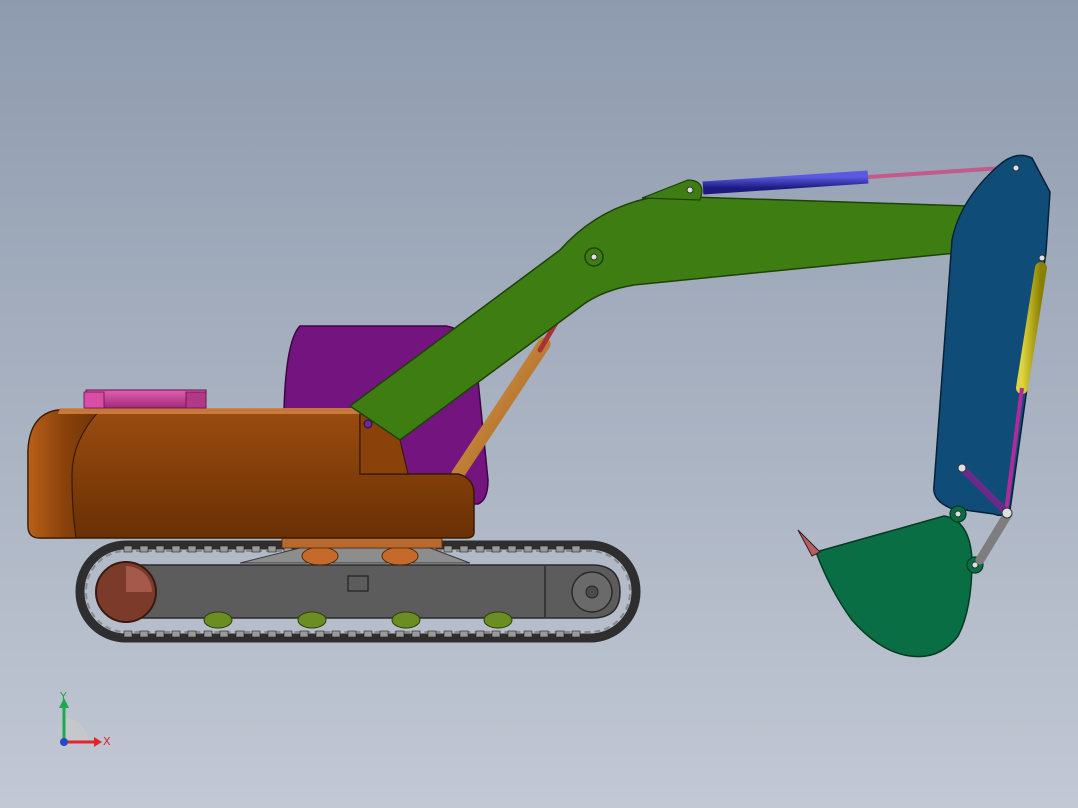  I want to click on boom-foot-pin, so click(368, 424).